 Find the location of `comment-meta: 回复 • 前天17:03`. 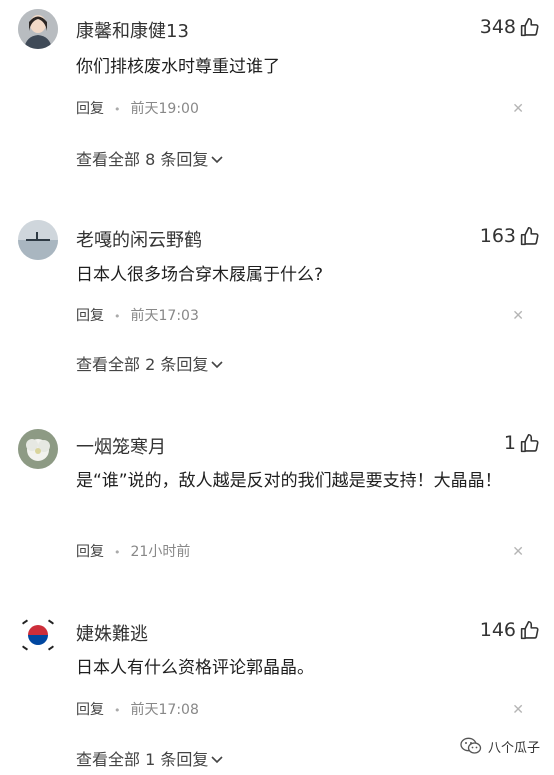

comment-meta: 回复 • 前天17:03 is located at coordinates (137, 315).